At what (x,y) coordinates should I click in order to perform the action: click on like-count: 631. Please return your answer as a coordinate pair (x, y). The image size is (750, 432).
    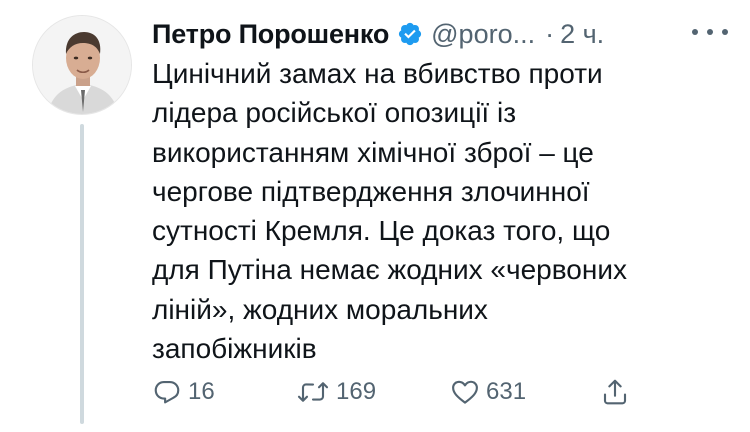
    Looking at the image, I should click on (506, 391).